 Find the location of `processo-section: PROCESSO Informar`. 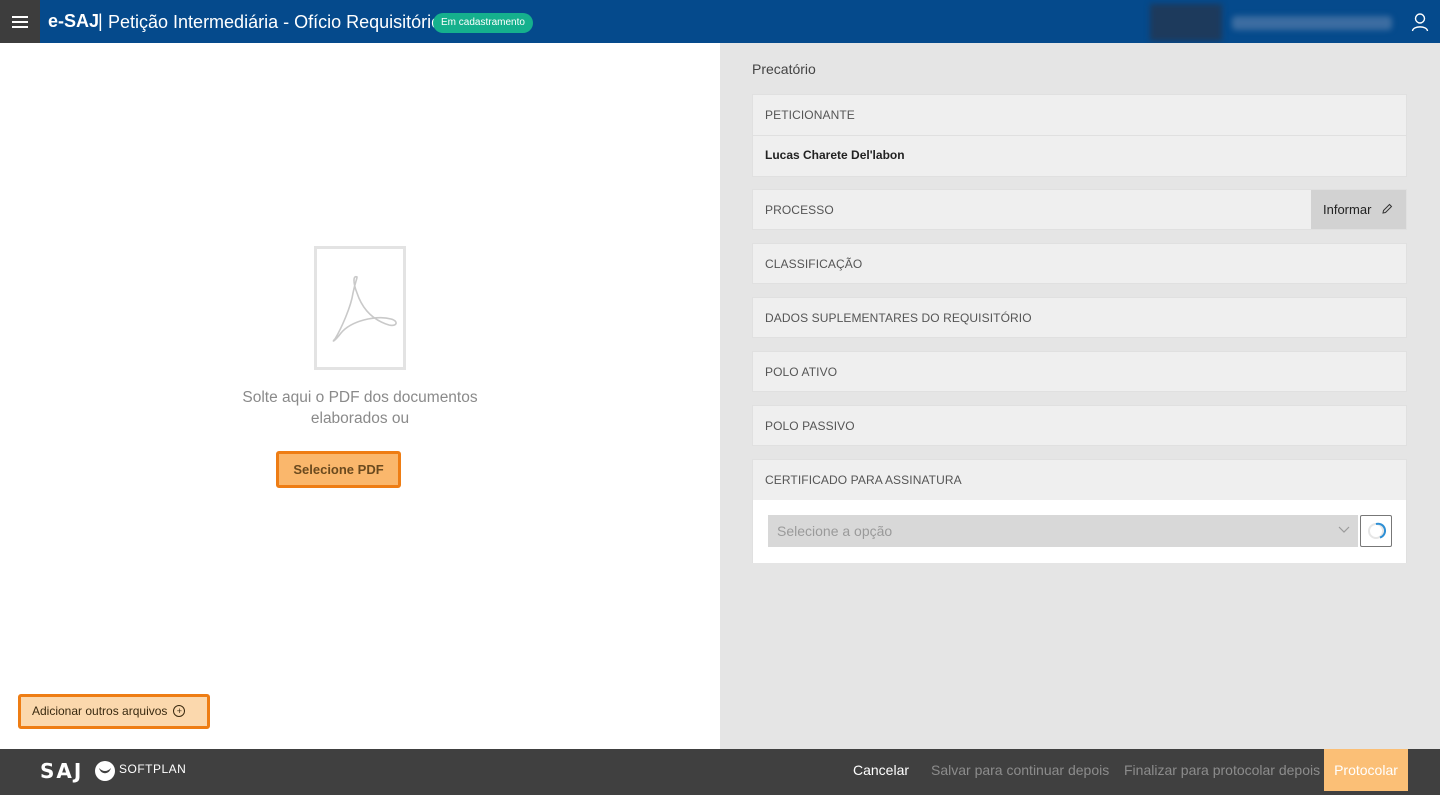

processo-section: PROCESSO Informar is located at coordinates (1079, 209).